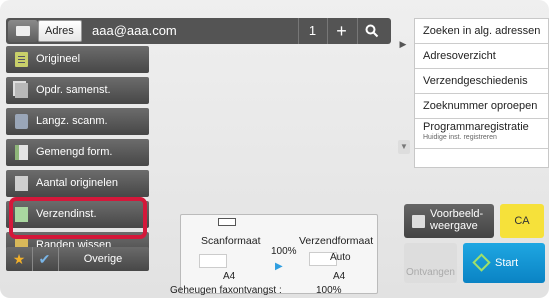  What do you see at coordinates (339, 276) in the screenshot?
I see `send-size-value: A4` at bounding box center [339, 276].